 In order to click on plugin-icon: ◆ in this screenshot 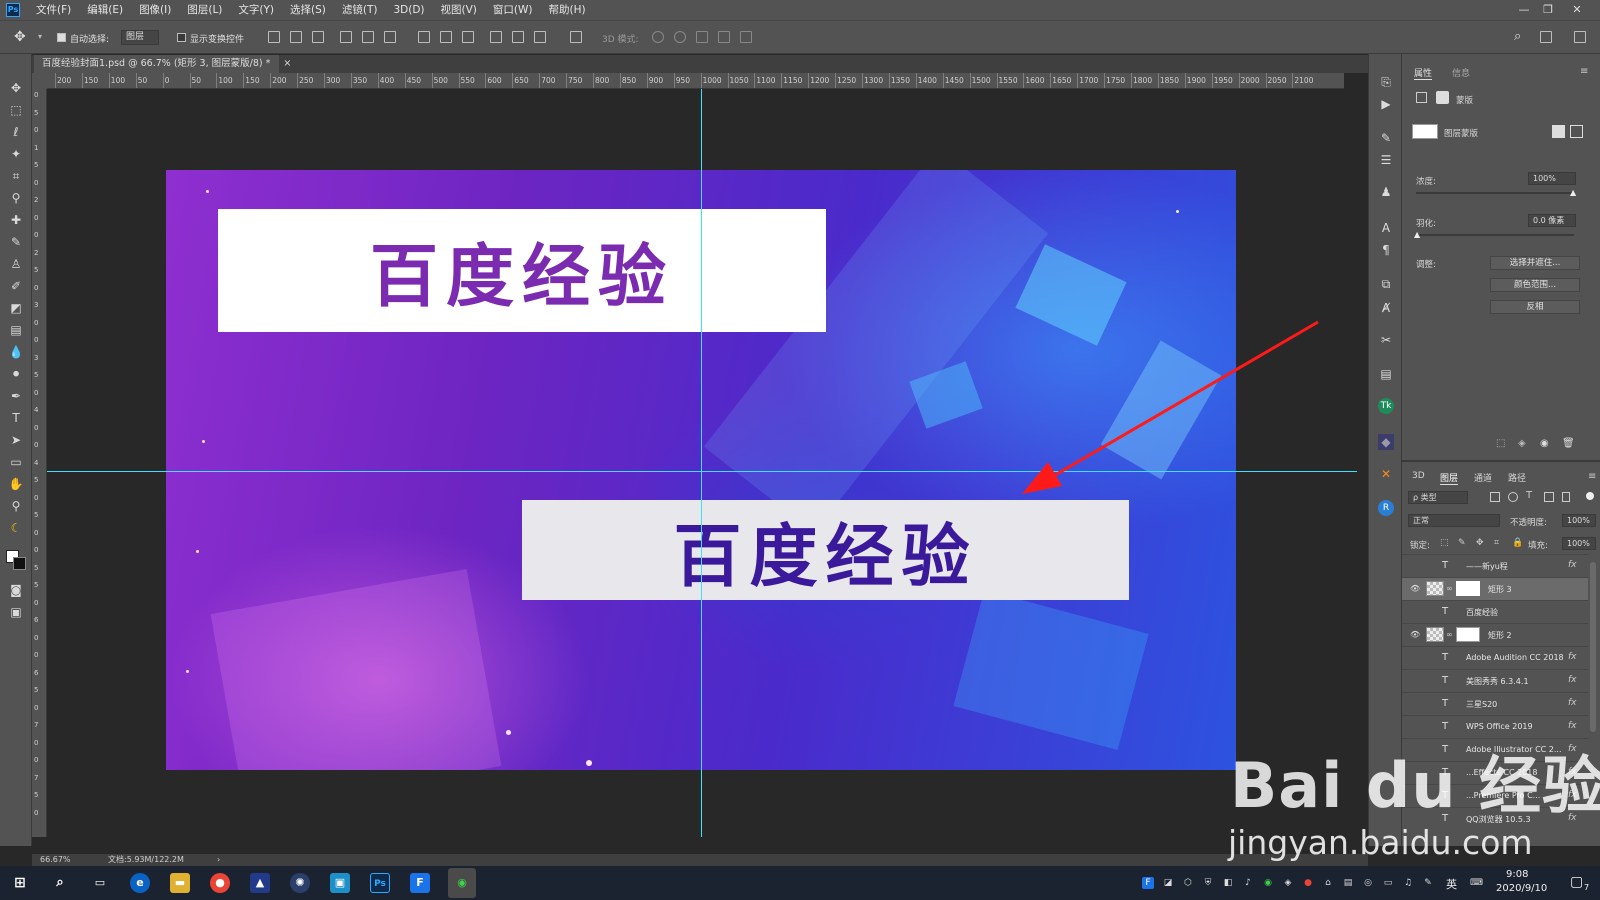, I will do `click(1386, 442)`.